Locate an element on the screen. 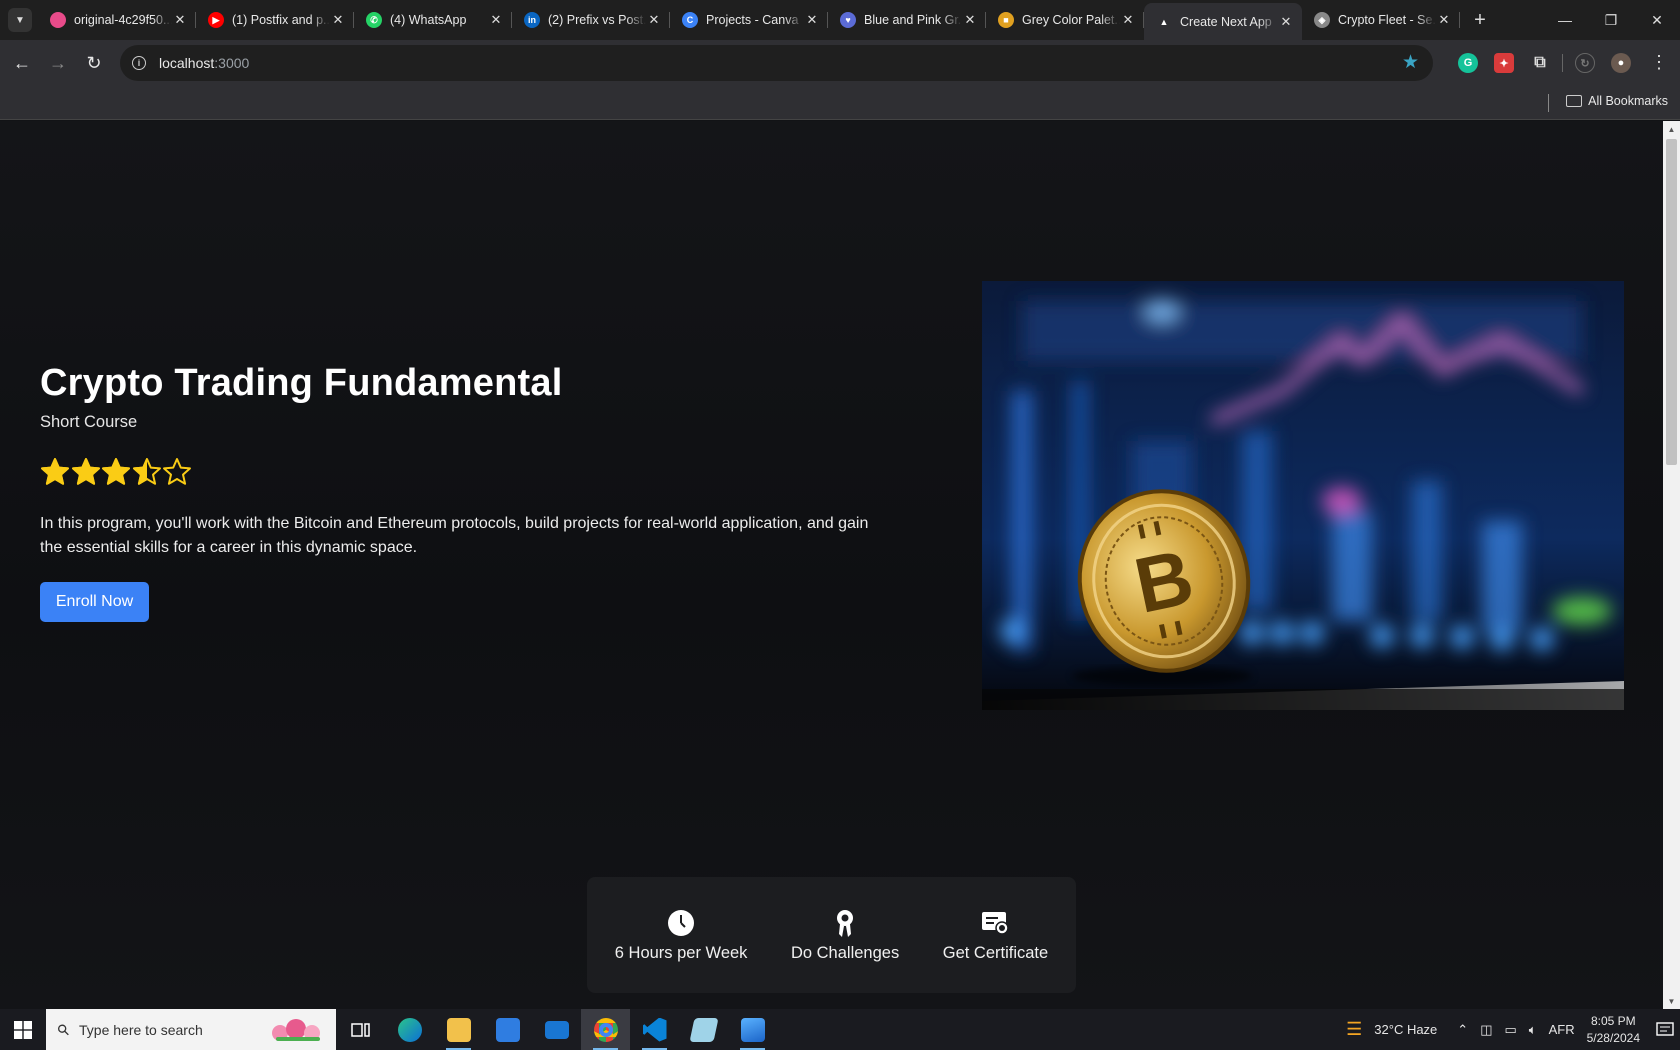  minimize-button: — is located at coordinates (1565, 20).